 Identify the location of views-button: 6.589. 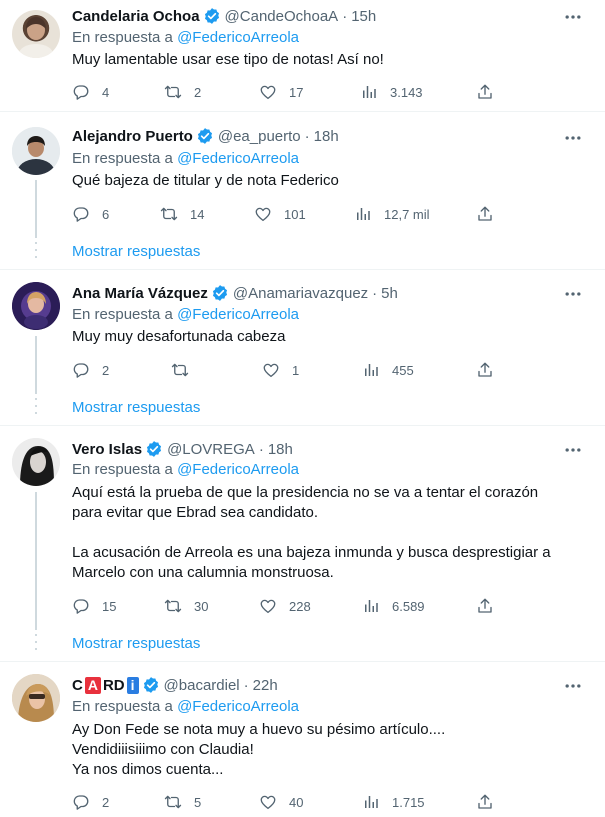
(393, 606).